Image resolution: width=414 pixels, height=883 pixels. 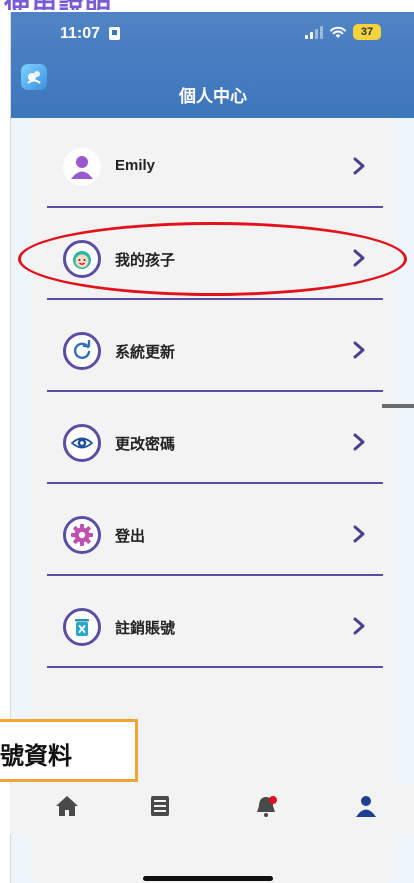 What do you see at coordinates (266, 806) in the screenshot?
I see `notification-icon` at bounding box center [266, 806].